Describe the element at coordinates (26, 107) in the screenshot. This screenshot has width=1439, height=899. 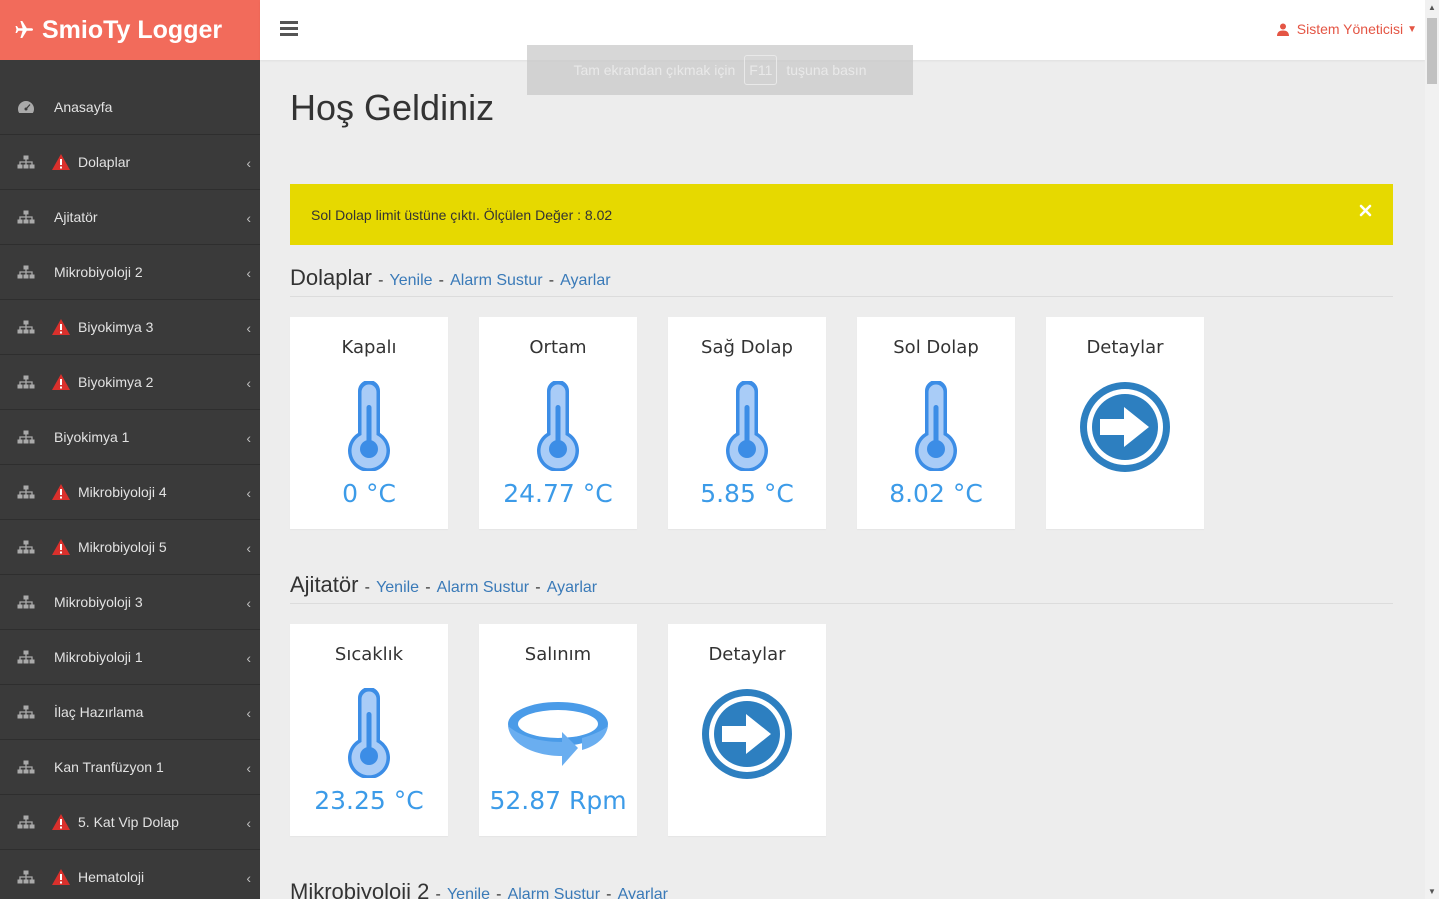
I see `dashboard-icon` at that location.